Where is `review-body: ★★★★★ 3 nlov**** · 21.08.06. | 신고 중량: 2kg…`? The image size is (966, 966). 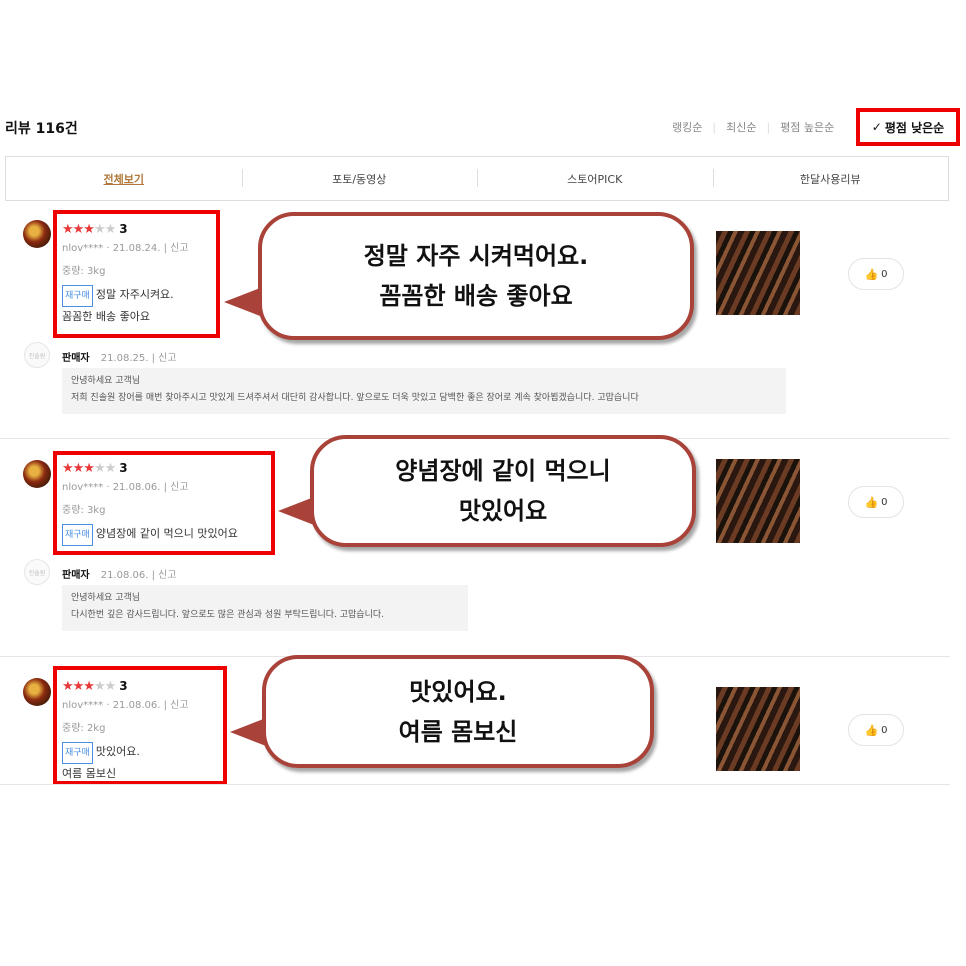 review-body: ★★★★★ 3 nlov**** · 21.08.06. | 신고 중량: 2kg… is located at coordinates (125, 729).